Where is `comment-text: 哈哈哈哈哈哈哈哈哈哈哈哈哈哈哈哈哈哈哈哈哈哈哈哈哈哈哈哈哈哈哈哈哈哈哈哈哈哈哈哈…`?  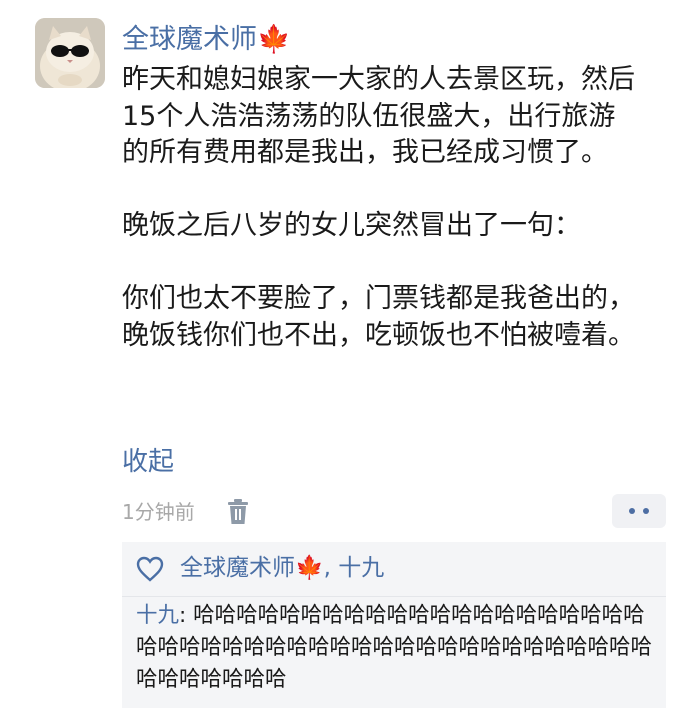 comment-text: 哈哈哈哈哈哈哈哈哈哈哈哈哈哈哈哈哈哈哈哈哈哈哈哈哈哈哈哈哈哈哈哈哈哈哈哈哈哈哈哈… is located at coordinates (394, 647).